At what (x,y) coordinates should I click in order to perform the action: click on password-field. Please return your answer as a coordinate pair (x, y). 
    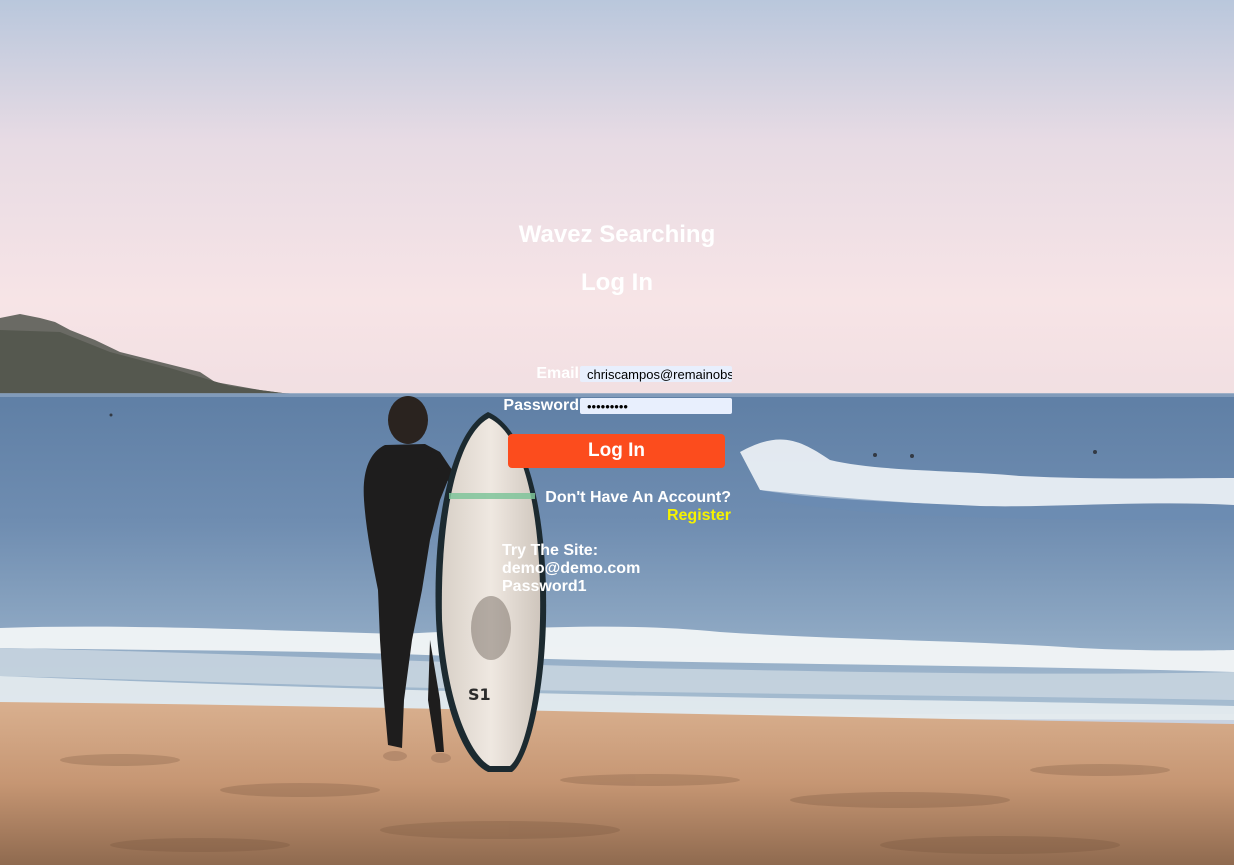
    Looking at the image, I should click on (656, 406).